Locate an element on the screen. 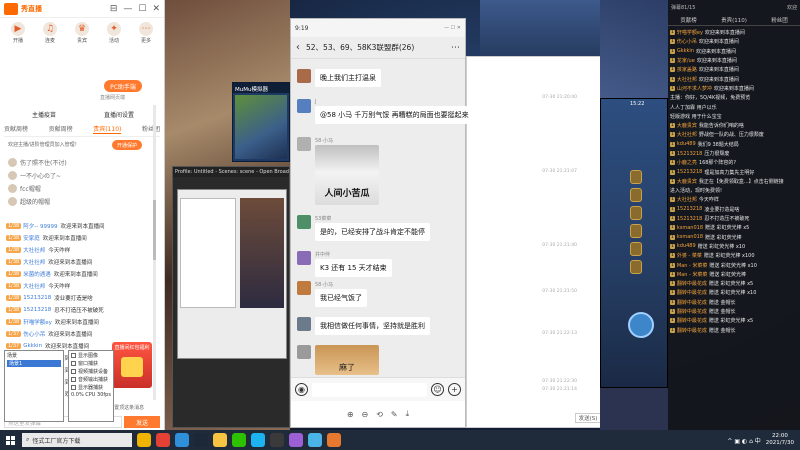  list-item: 超级的帽帽 is located at coordinates (82, 201).